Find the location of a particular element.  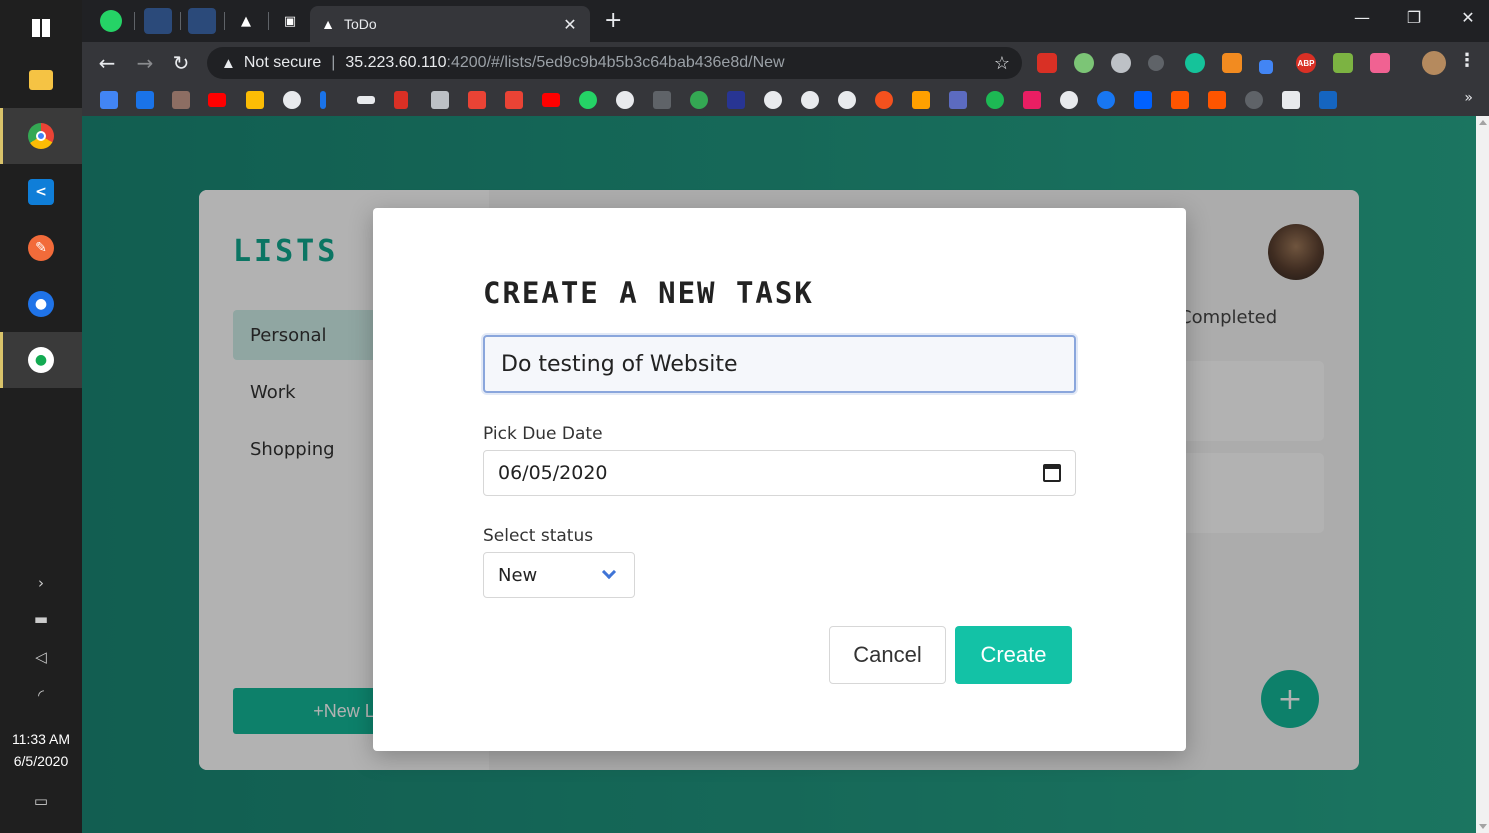

chrome-taskbar-icon is located at coordinates (41, 136).